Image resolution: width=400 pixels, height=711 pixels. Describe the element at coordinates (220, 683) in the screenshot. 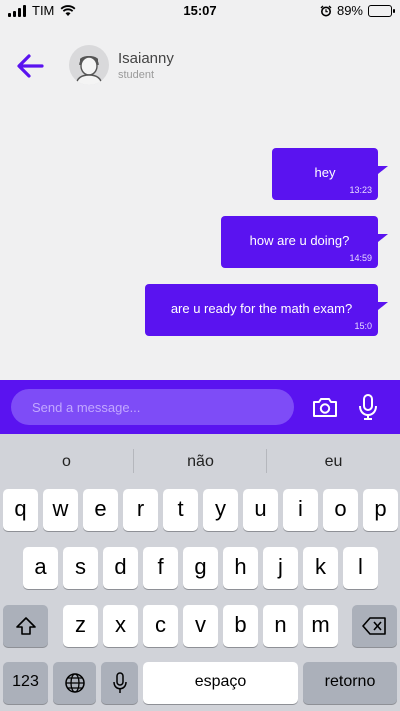

I see `space-key: espaço` at that location.